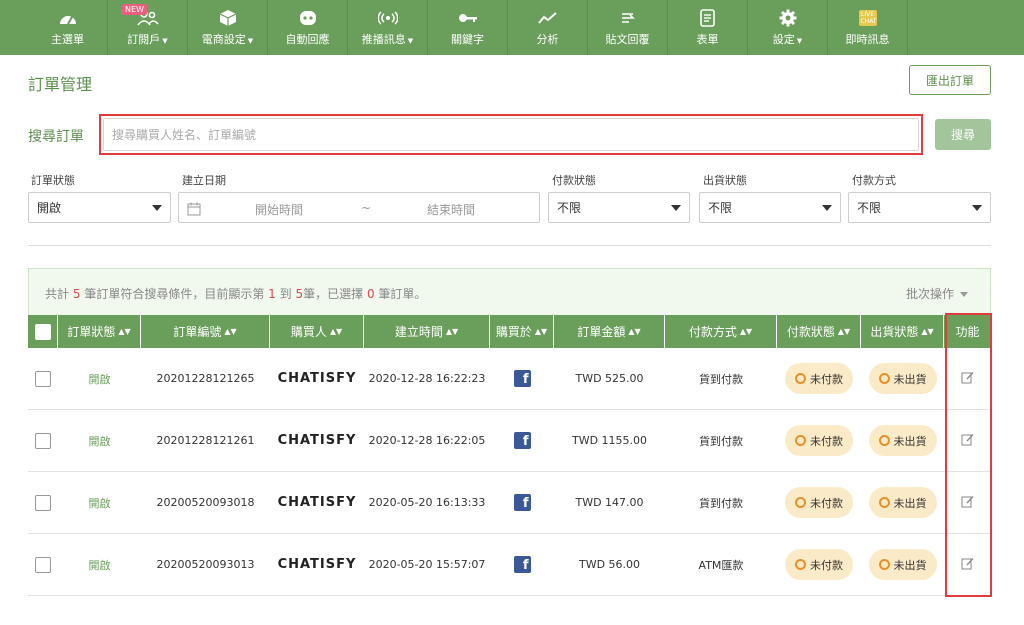 This screenshot has height=625, width=1024. I want to click on caret-down-icon: ▼, so click(799, 41).